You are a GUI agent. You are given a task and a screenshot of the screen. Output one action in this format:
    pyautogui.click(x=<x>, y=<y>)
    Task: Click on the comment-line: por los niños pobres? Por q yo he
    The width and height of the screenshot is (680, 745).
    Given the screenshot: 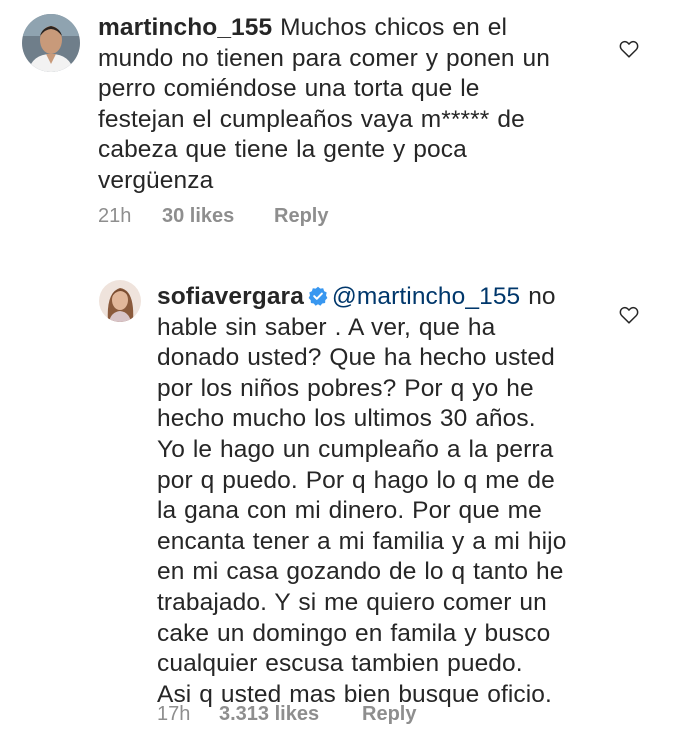 What is the action you would take?
    pyautogui.click(x=345, y=388)
    